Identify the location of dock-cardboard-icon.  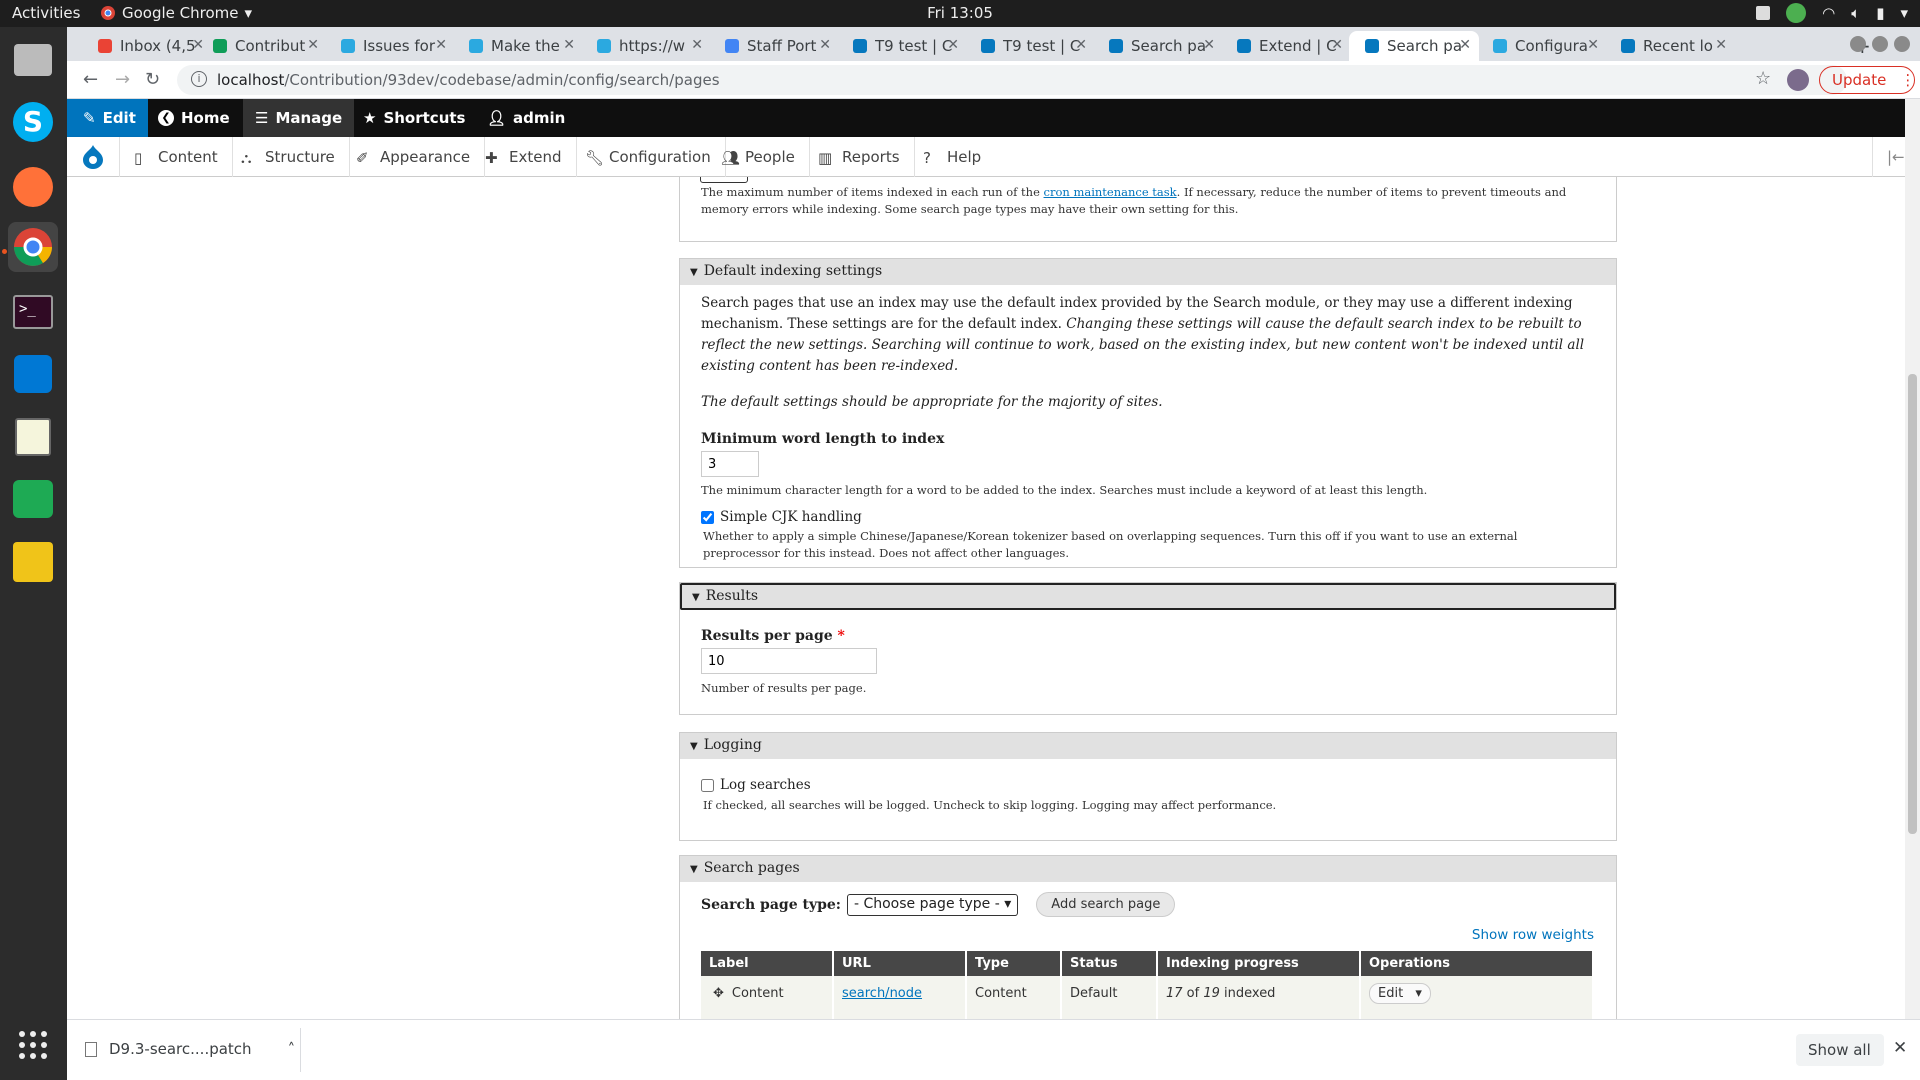
(33, 562).